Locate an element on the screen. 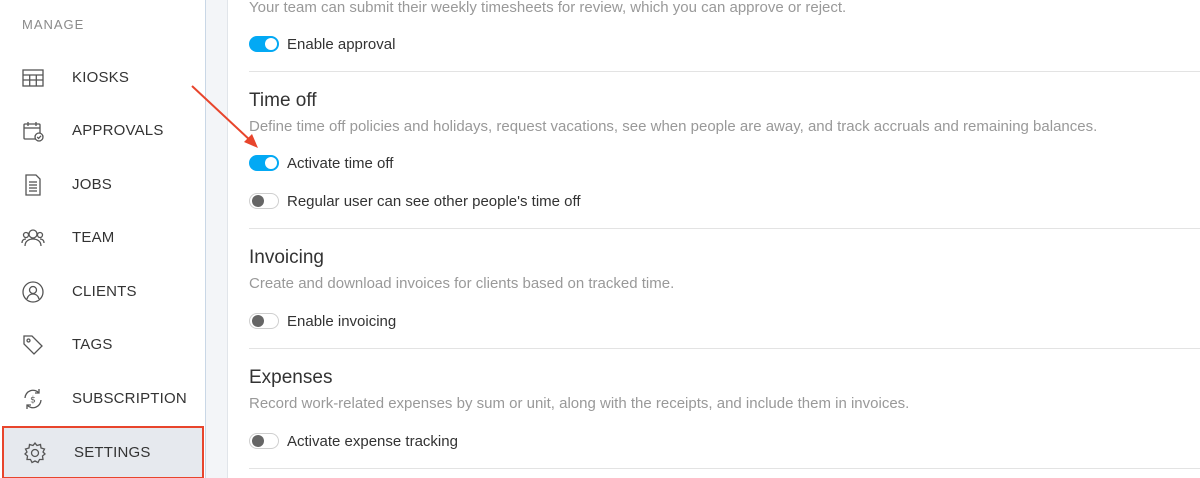 The width and height of the screenshot is (1200, 478). subscription-refresh-icon: $ is located at coordinates (33, 399).